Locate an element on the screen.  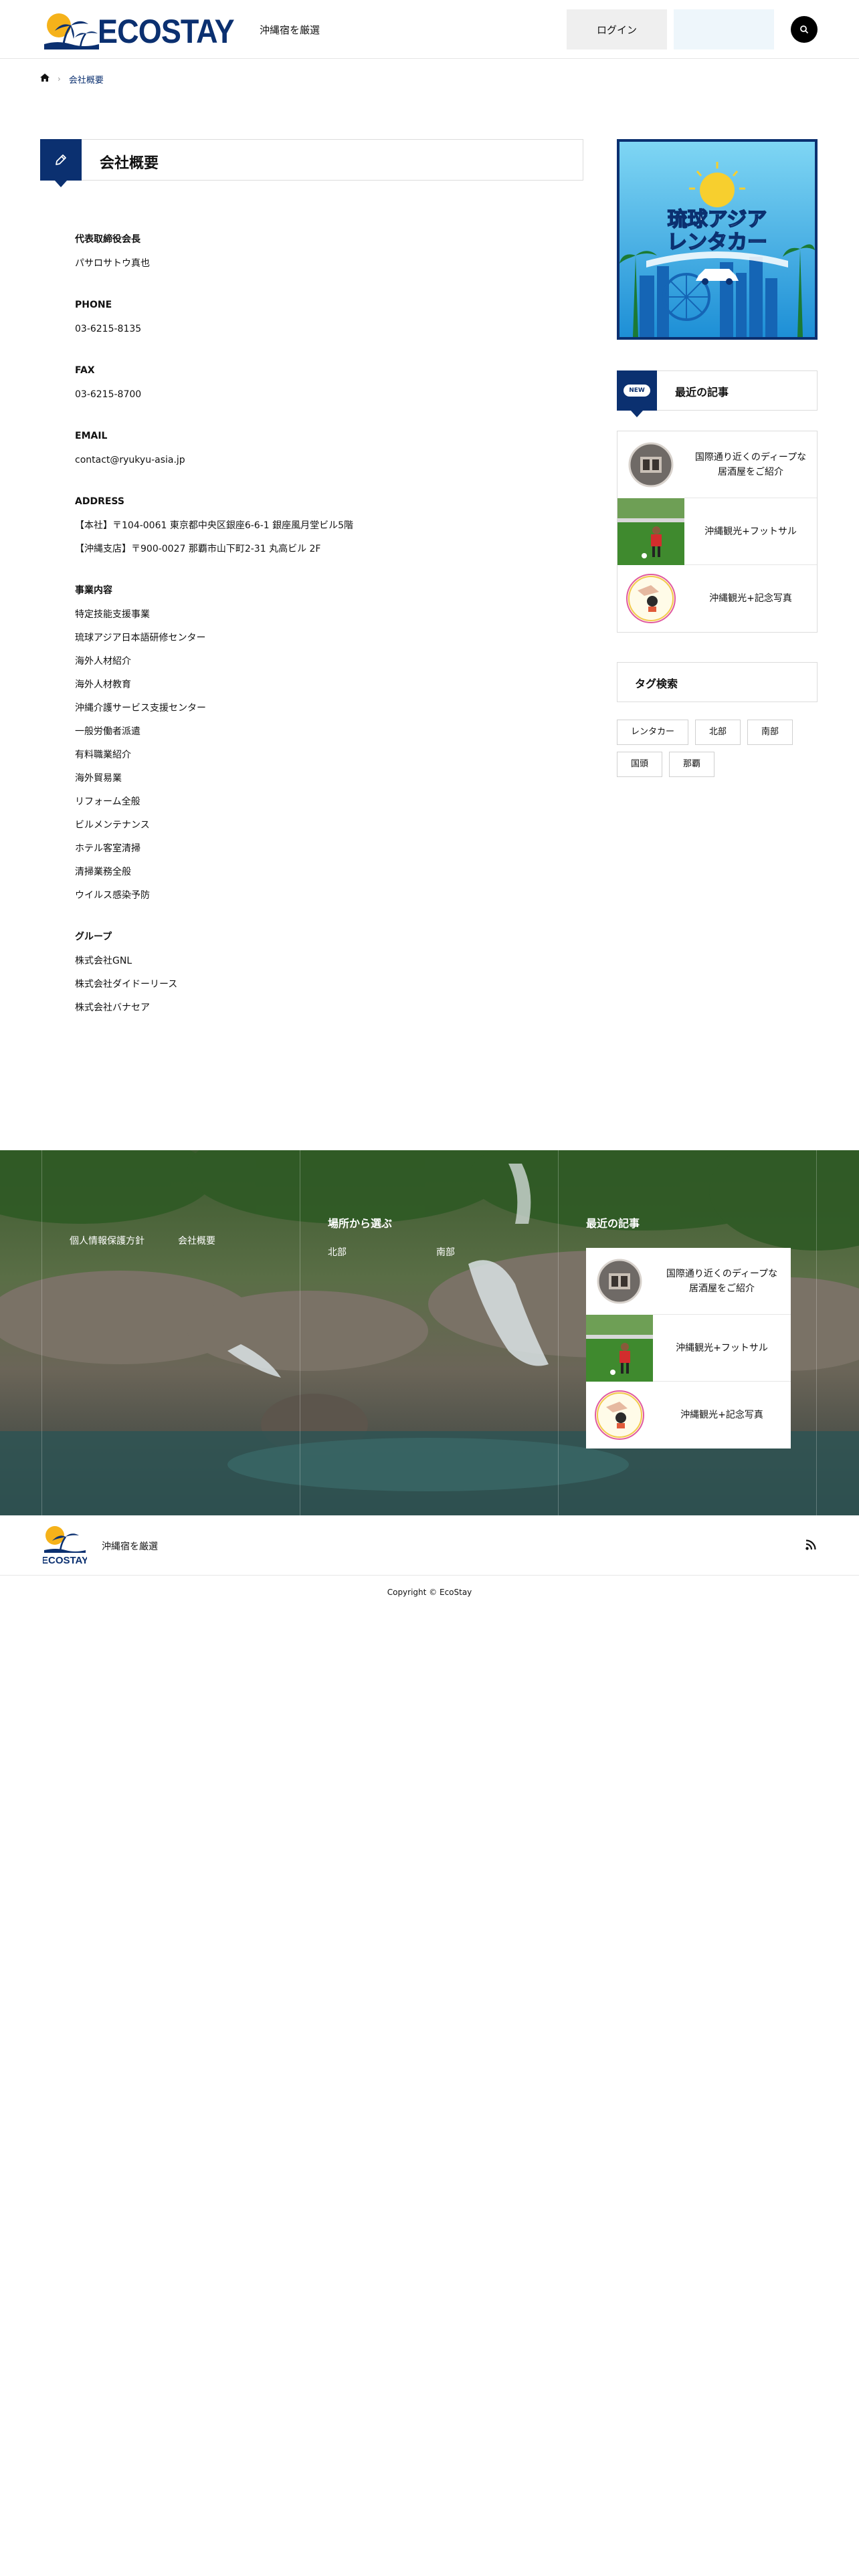
footer-place-south: 南部 is located at coordinates (445, 1252).